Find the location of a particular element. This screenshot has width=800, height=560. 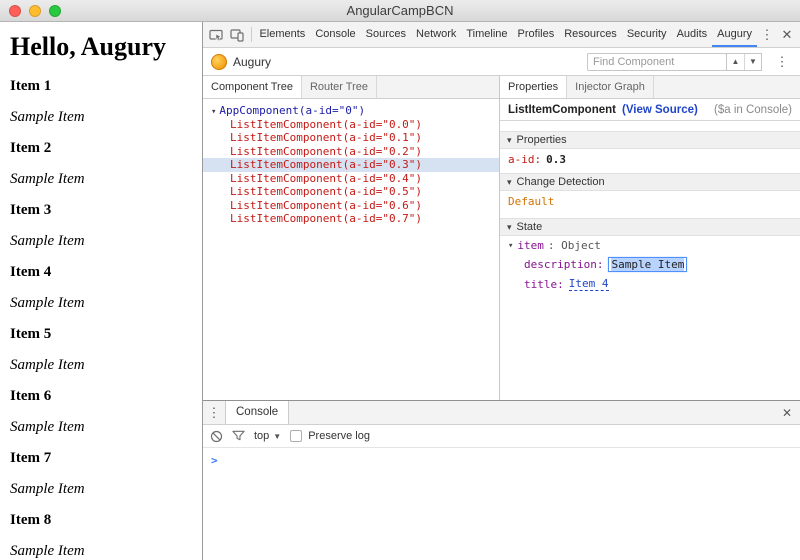

minimize-window-button is located at coordinates (35, 11).